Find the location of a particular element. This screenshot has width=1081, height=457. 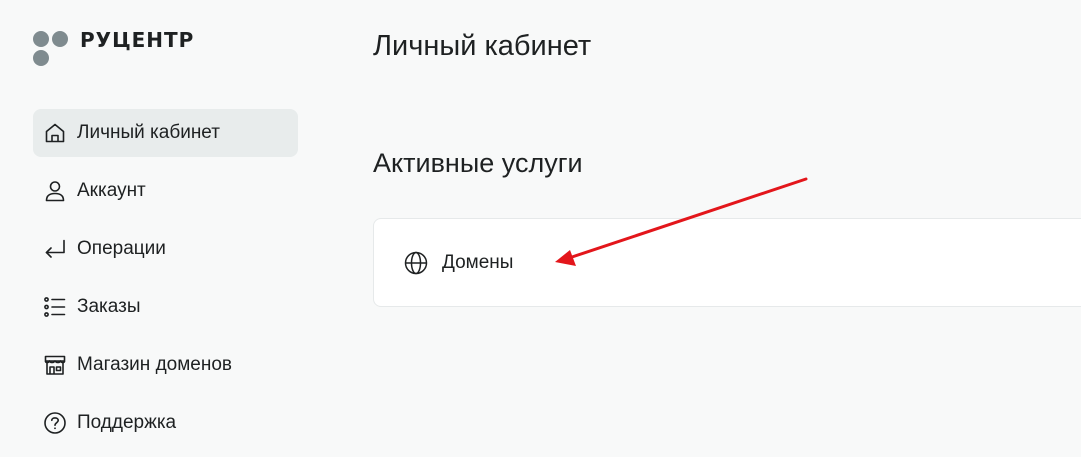

sidebar-item-dashboard: Личный кабинет is located at coordinates (165, 133).